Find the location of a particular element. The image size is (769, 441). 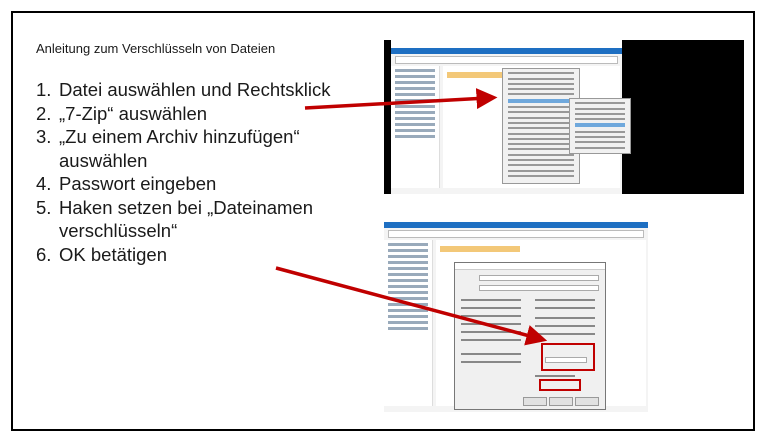

step-2: 2. „7-Zip“ auswählen is located at coordinates (201, 114).